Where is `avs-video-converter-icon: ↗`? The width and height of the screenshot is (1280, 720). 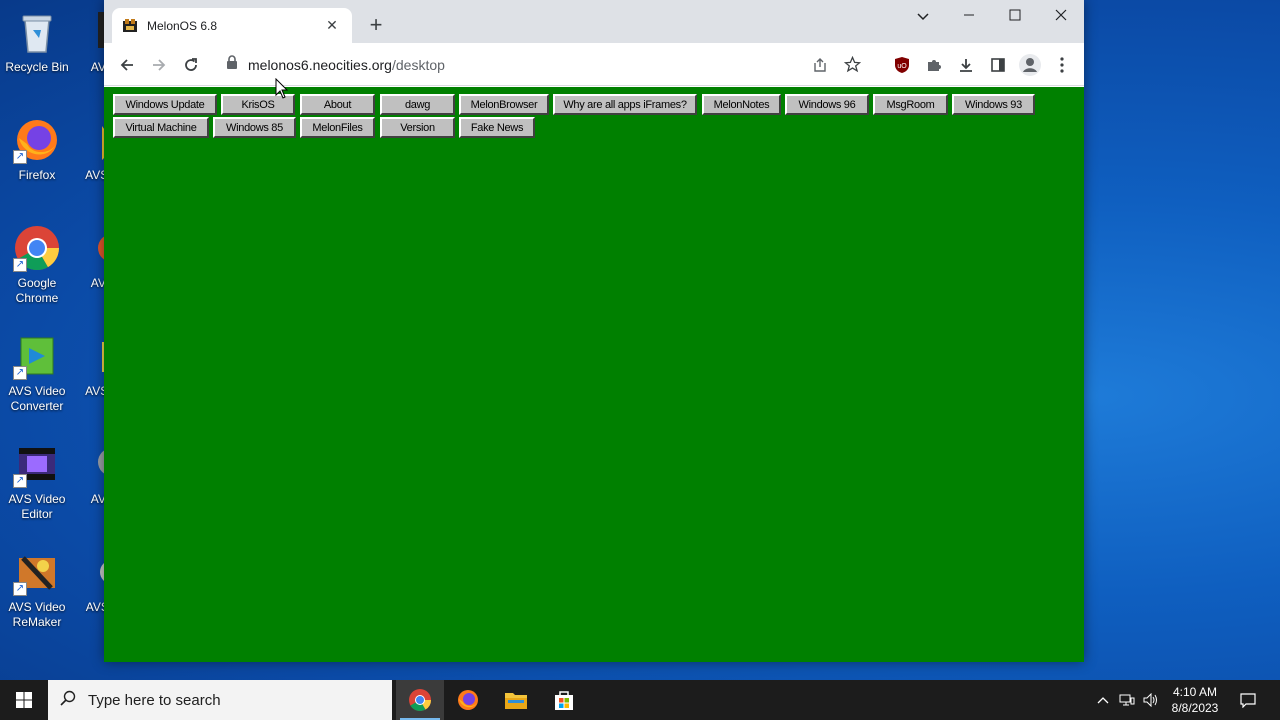 avs-video-converter-icon: ↗ is located at coordinates (37, 356).